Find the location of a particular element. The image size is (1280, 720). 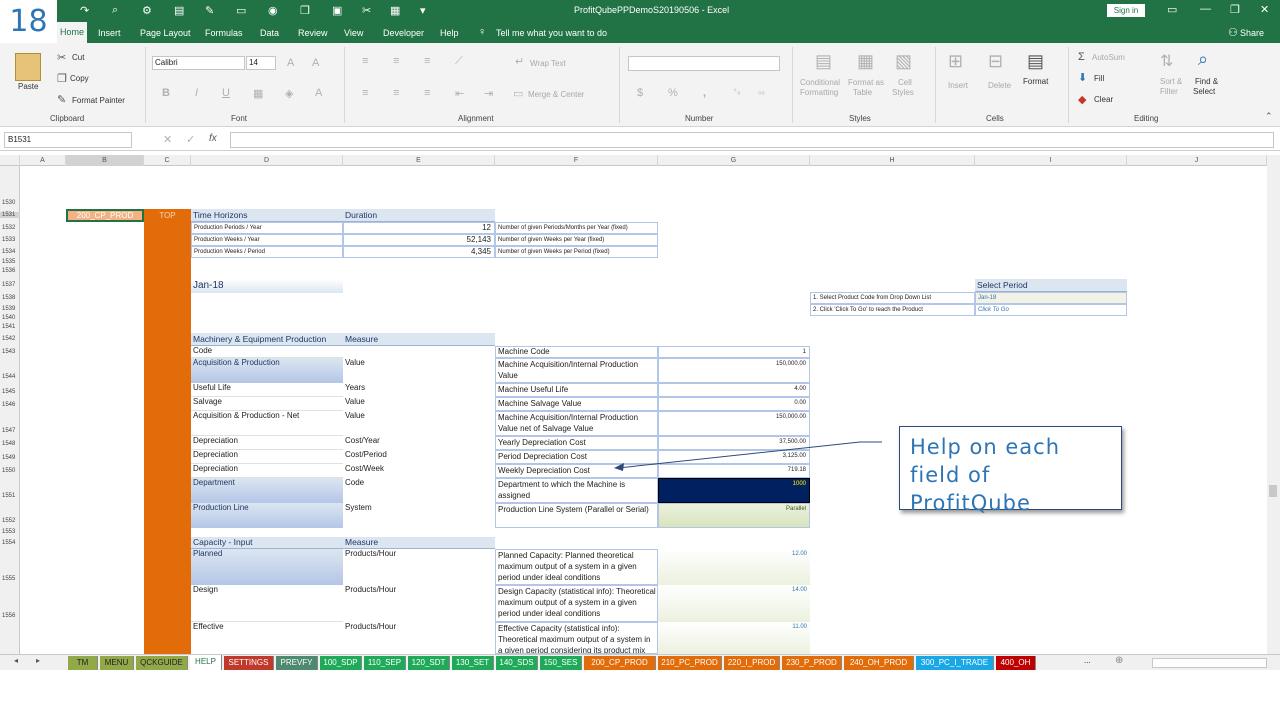

tab-formulas: Formulas is located at coordinates (224, 33).